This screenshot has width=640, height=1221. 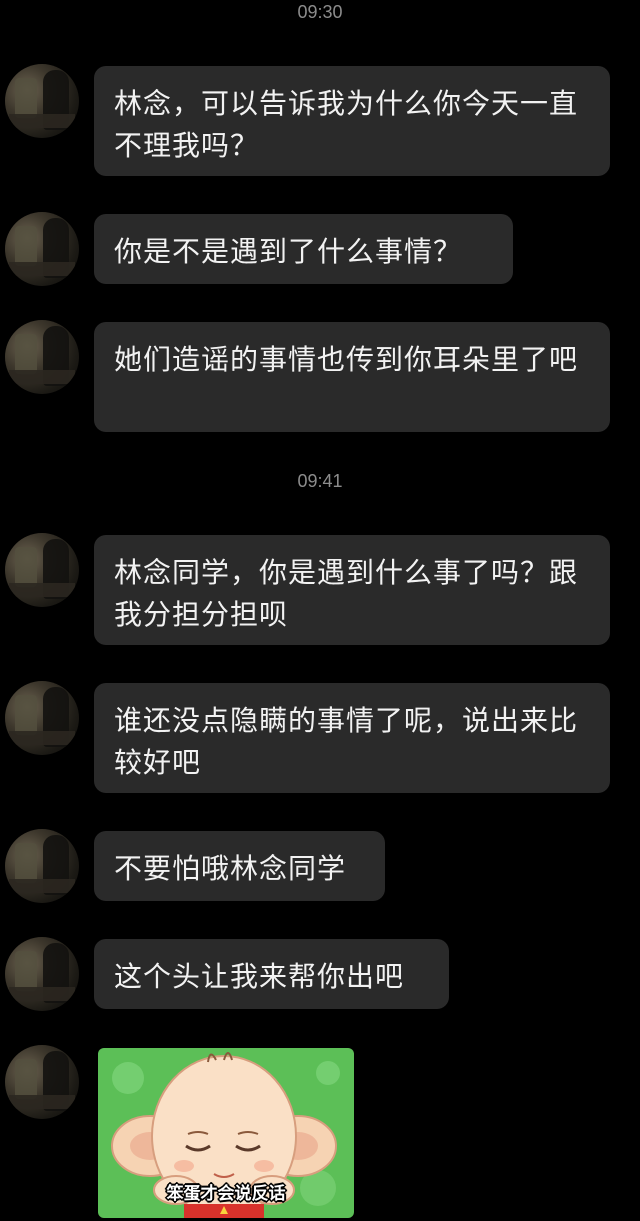 I want to click on message-text: 林念，可以告诉我为什么你今天一直不理我吗？, so click(x=346, y=124).